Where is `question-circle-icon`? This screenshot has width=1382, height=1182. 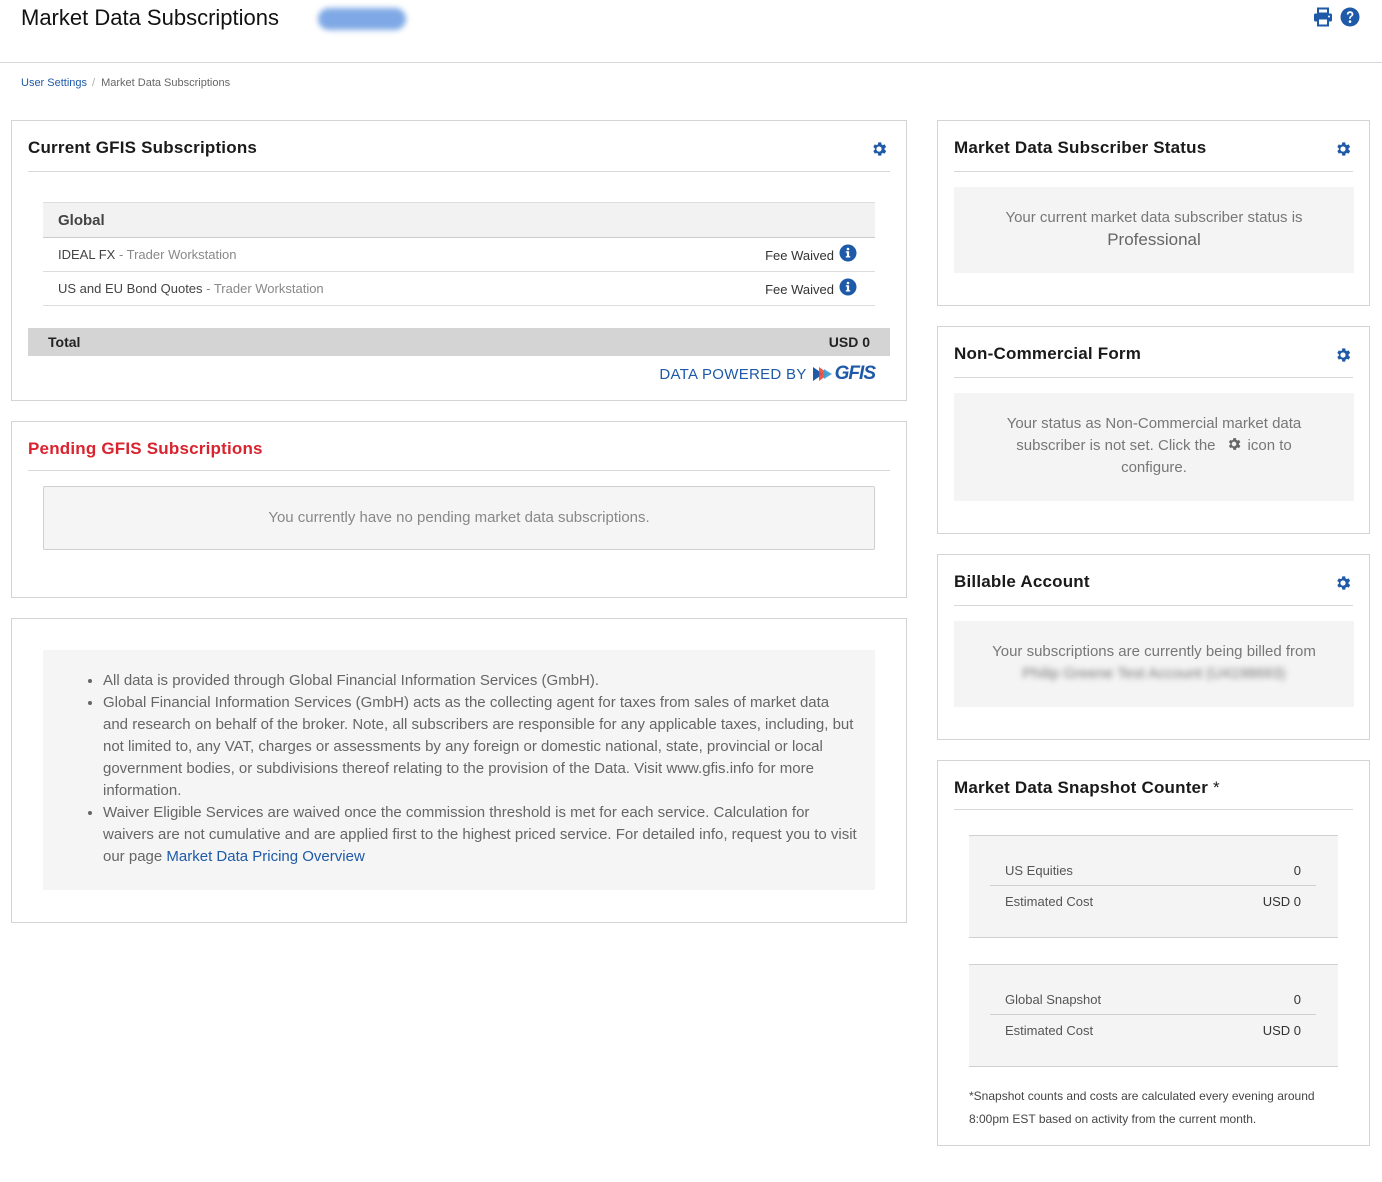
question-circle-icon is located at coordinates (1350, 17).